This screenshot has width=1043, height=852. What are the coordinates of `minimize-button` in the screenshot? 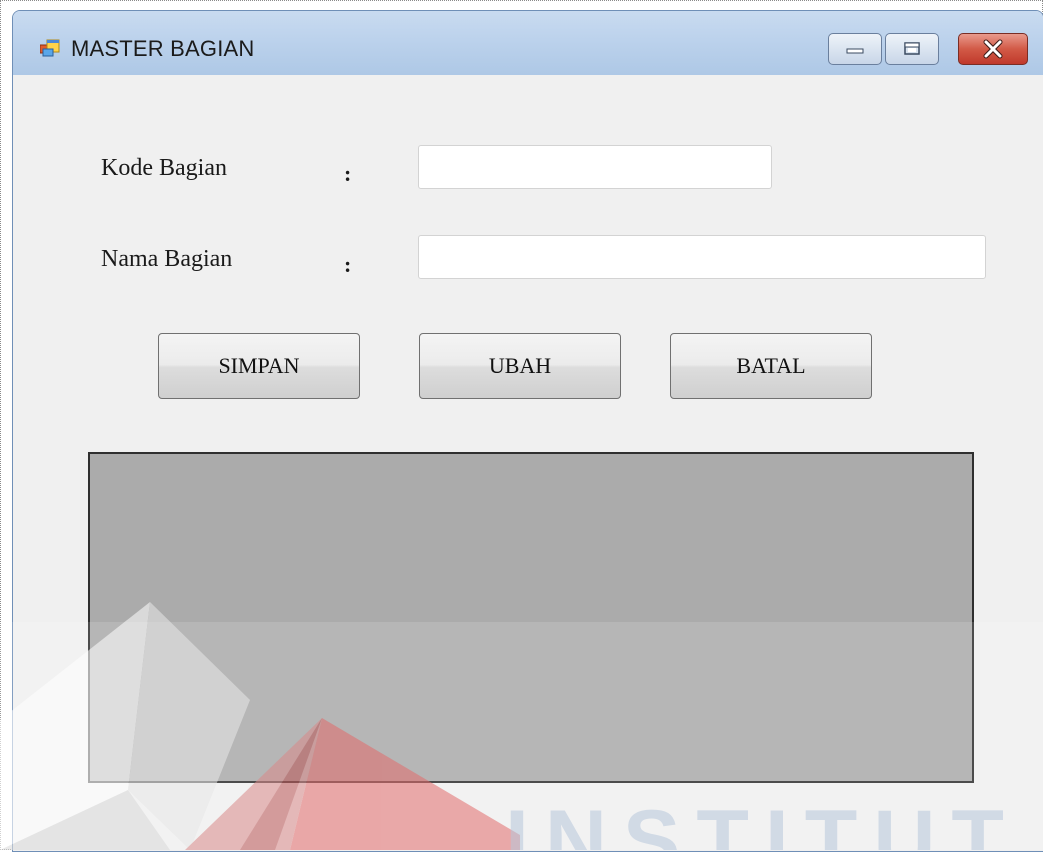 It's located at (855, 49).